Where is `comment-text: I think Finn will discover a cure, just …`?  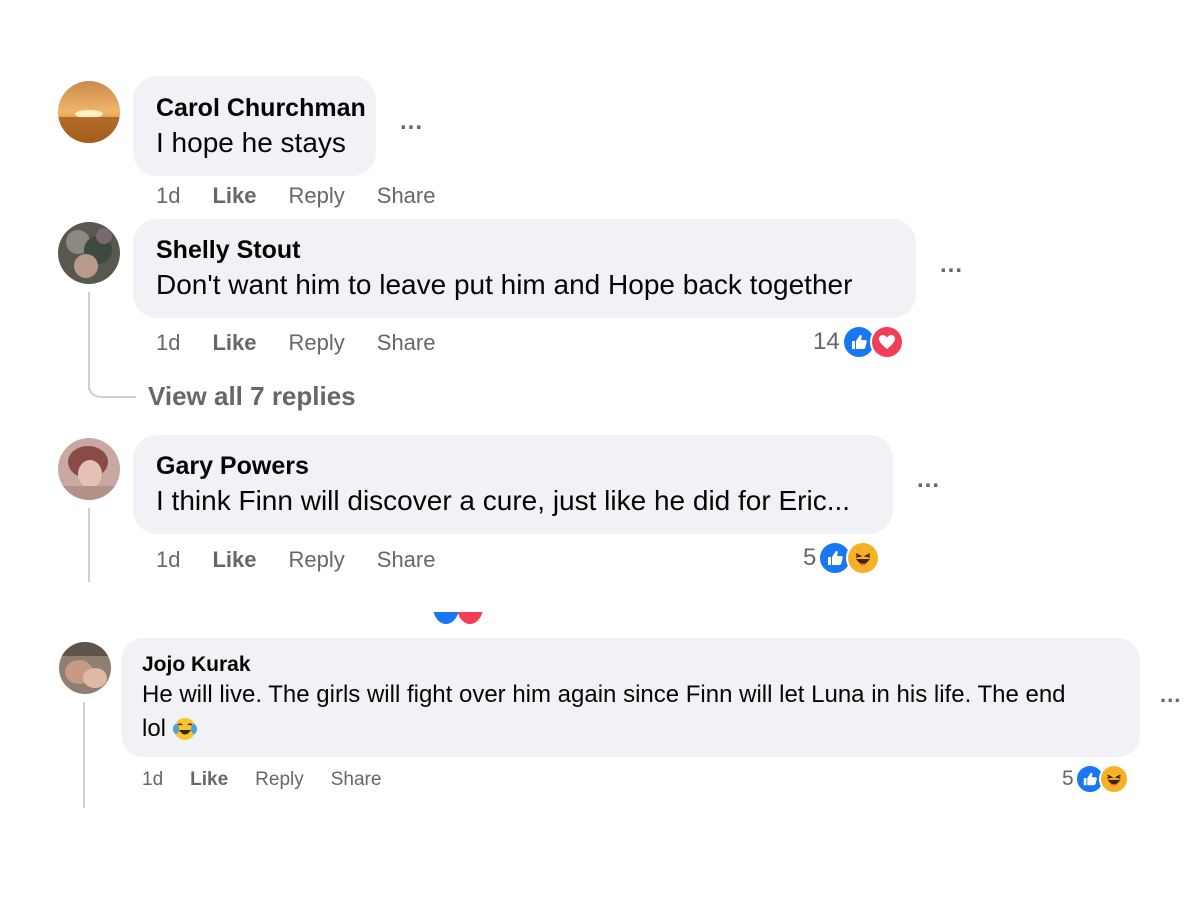 comment-text: I think Finn will discover a cure, just … is located at coordinates (503, 500).